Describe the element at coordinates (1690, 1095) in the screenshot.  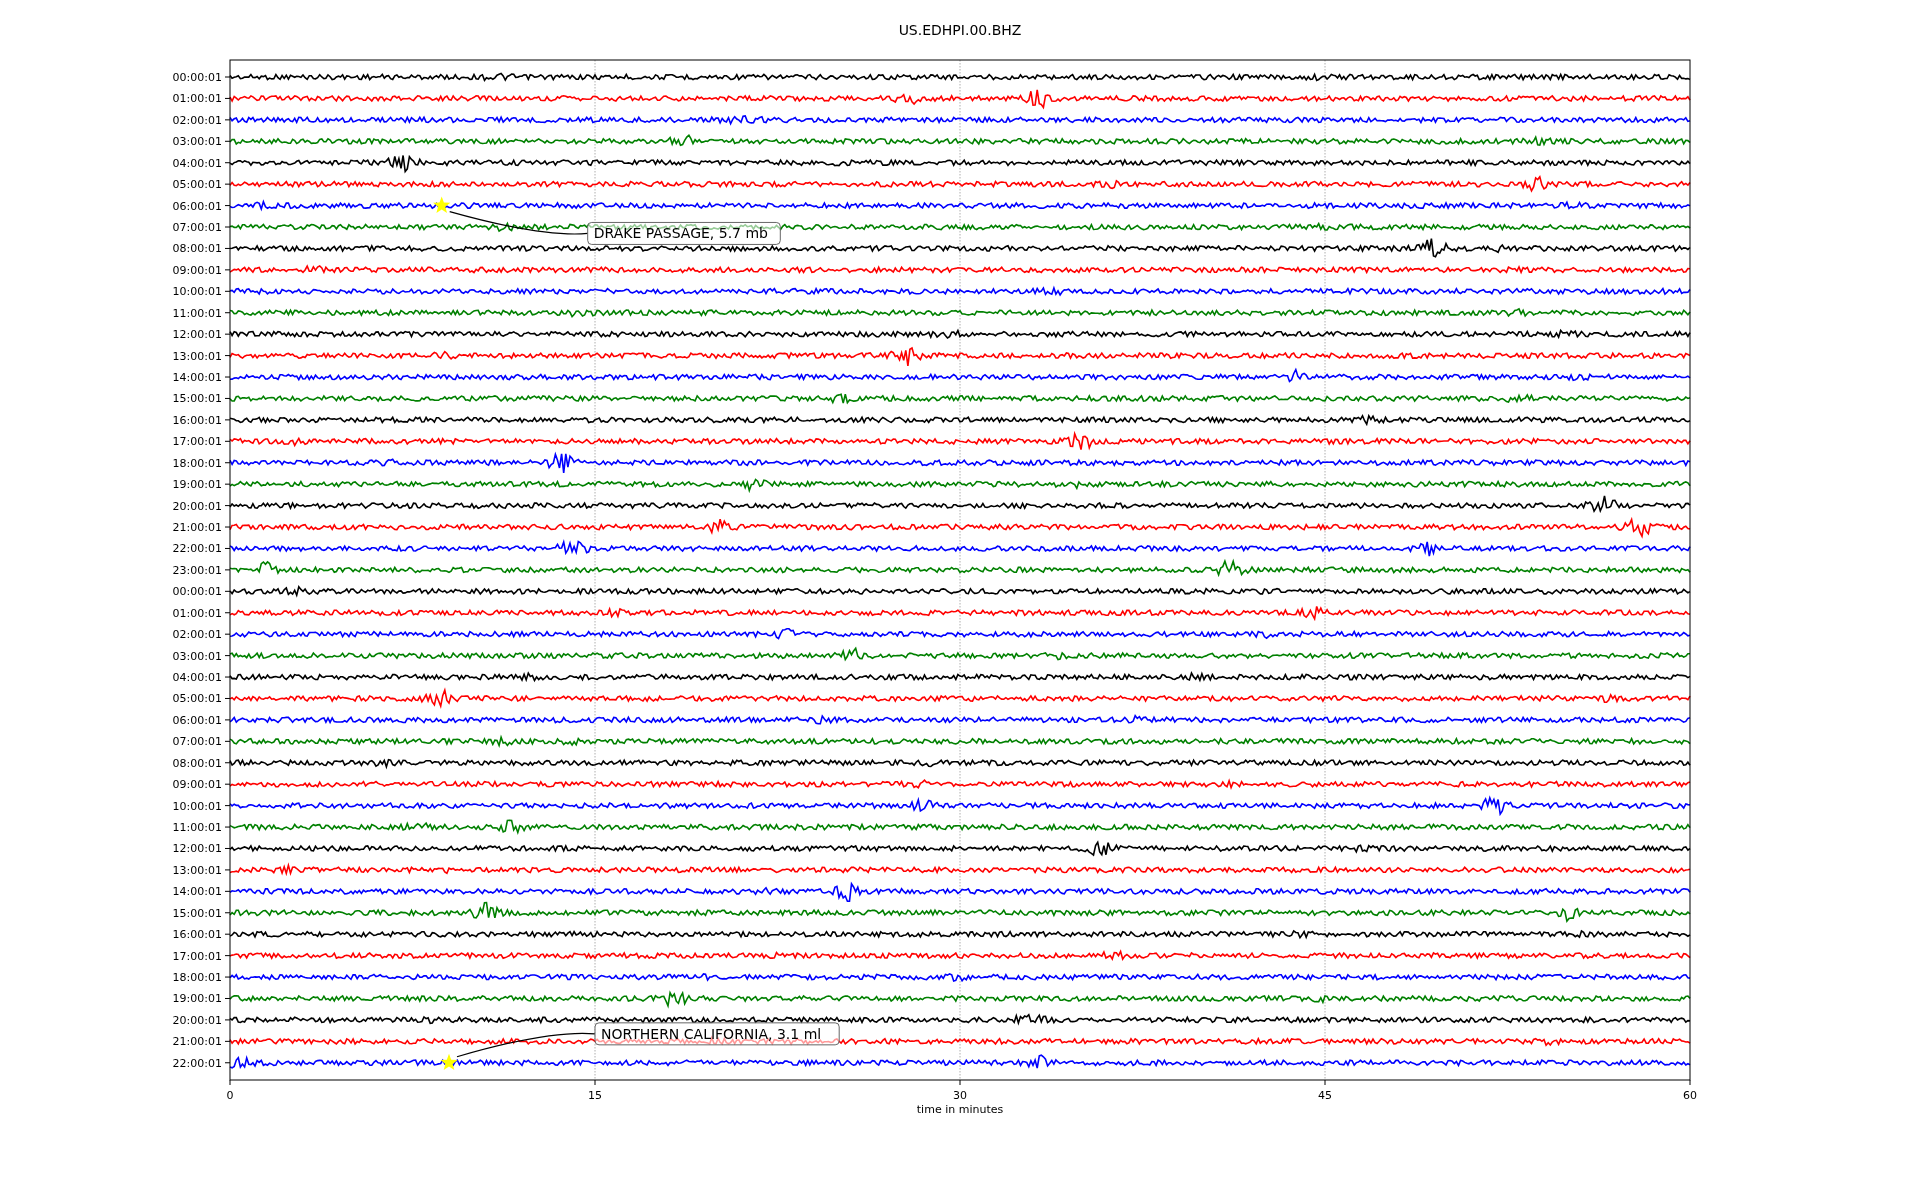
I see `x-tick-label: 60` at that location.